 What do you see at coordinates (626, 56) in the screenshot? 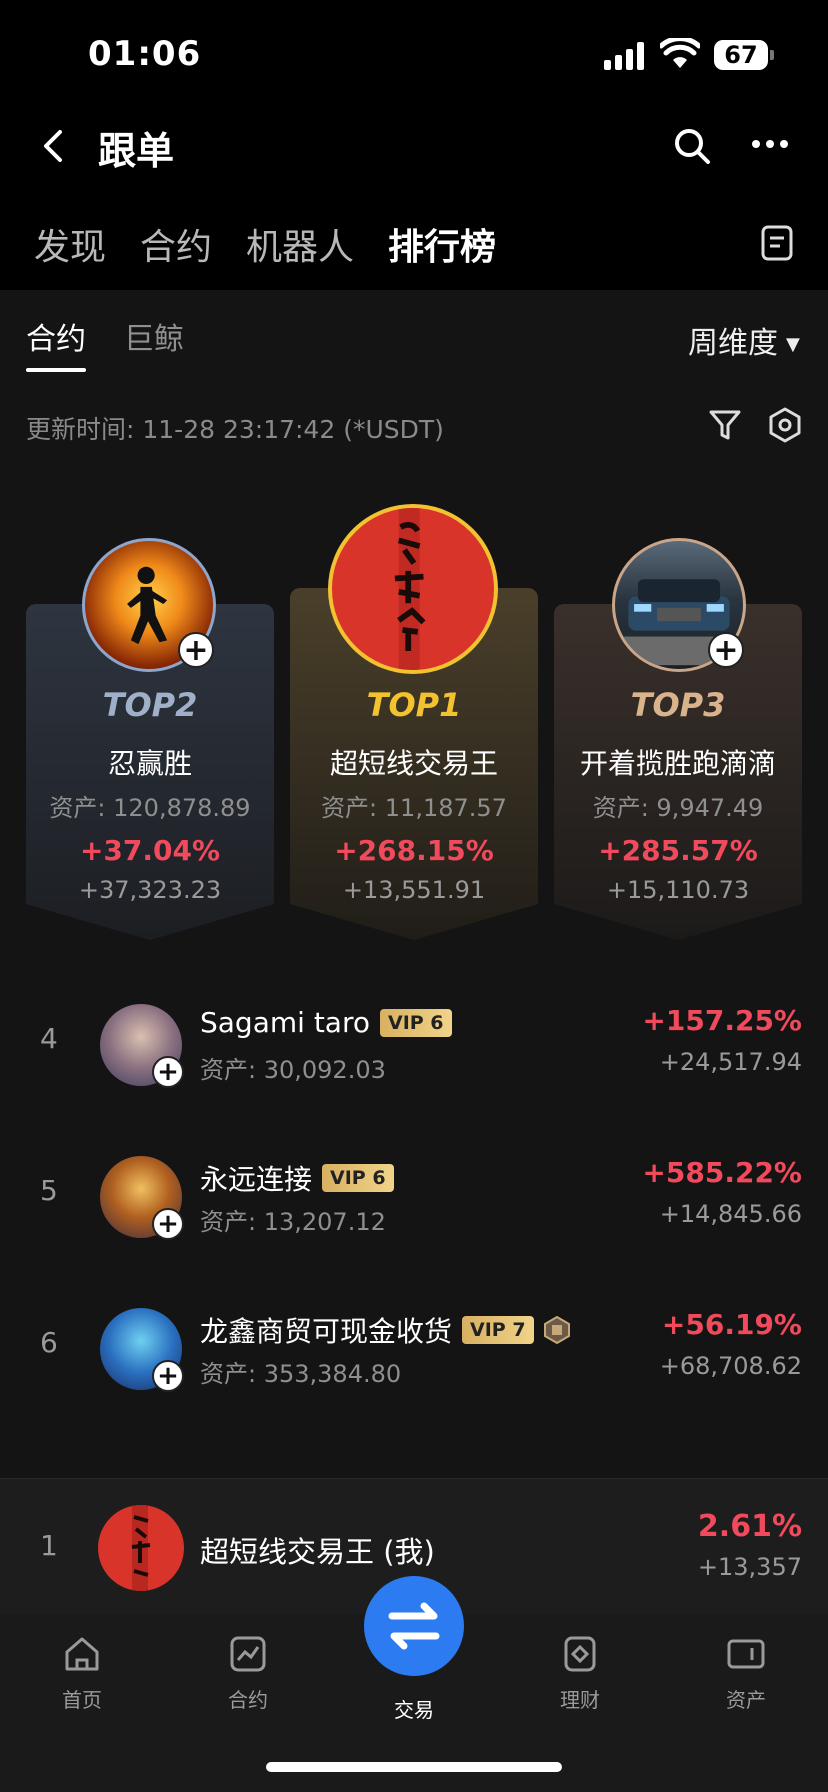
I see `cellular-signal-icon` at bounding box center [626, 56].